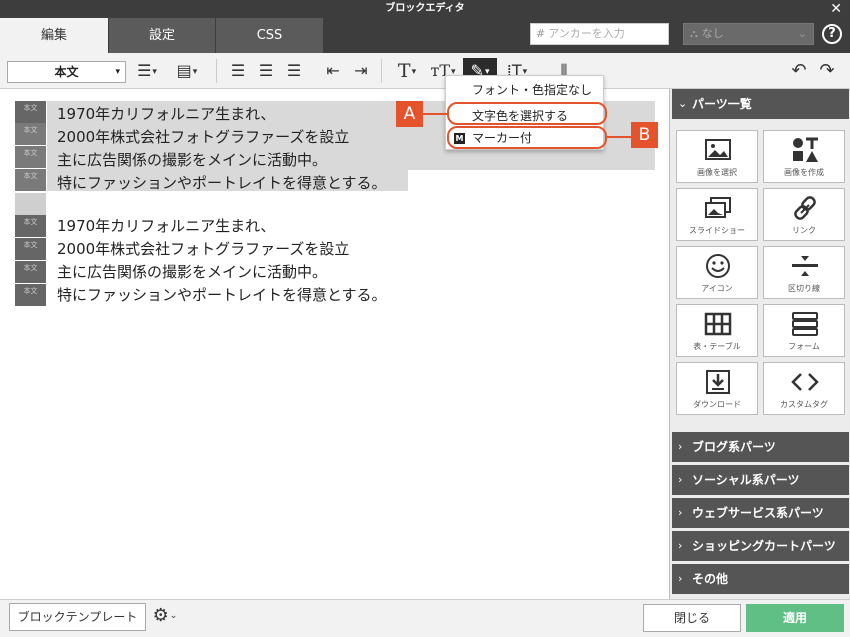 The height and width of the screenshot is (637, 850). Describe the element at coordinates (836, 9) in the screenshot. I see `close-icon: ✕` at that location.